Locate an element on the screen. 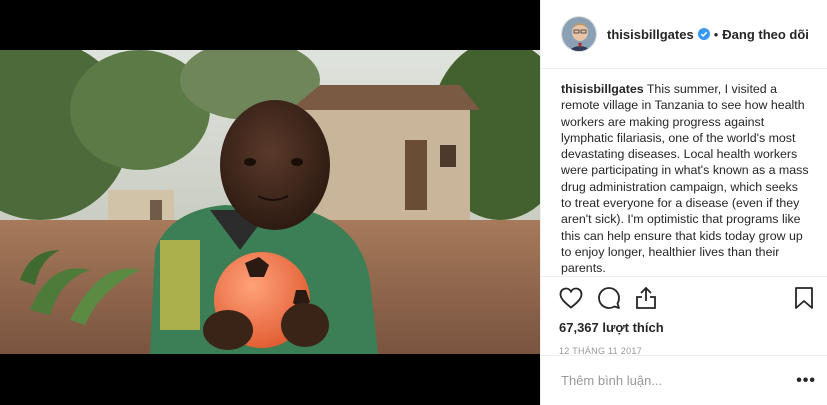 The image size is (827, 405). header-username: thisisbillgates is located at coordinates (650, 34).